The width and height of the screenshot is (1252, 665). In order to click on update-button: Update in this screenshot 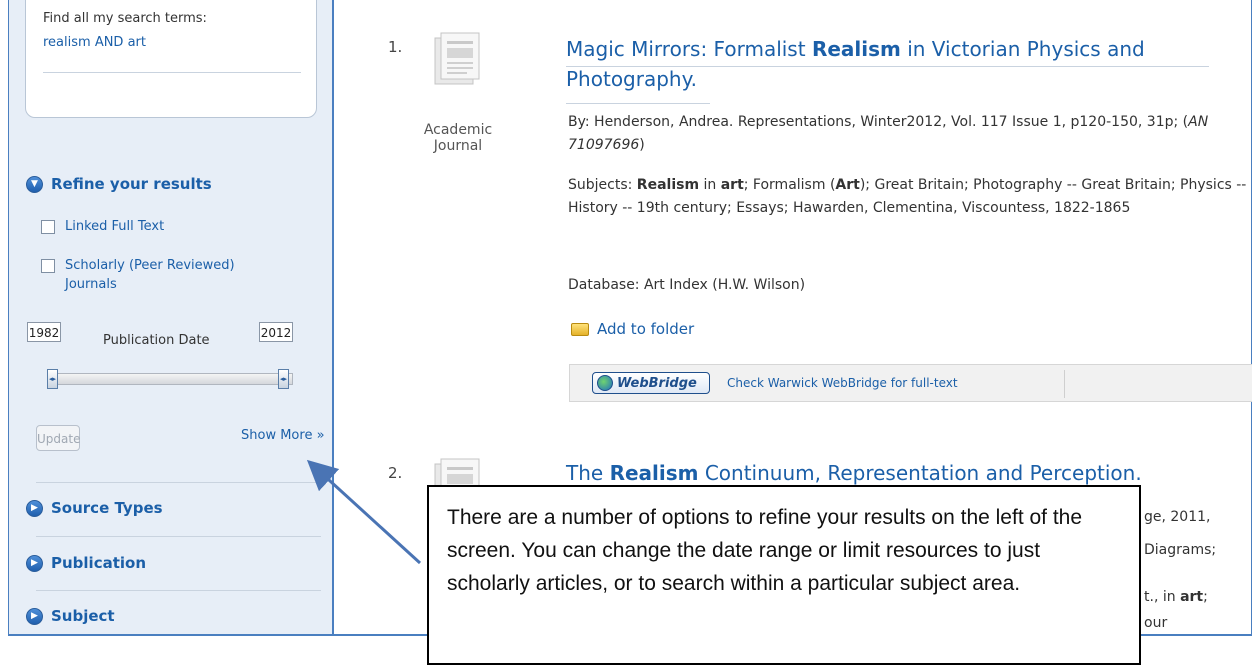, I will do `click(58, 438)`.